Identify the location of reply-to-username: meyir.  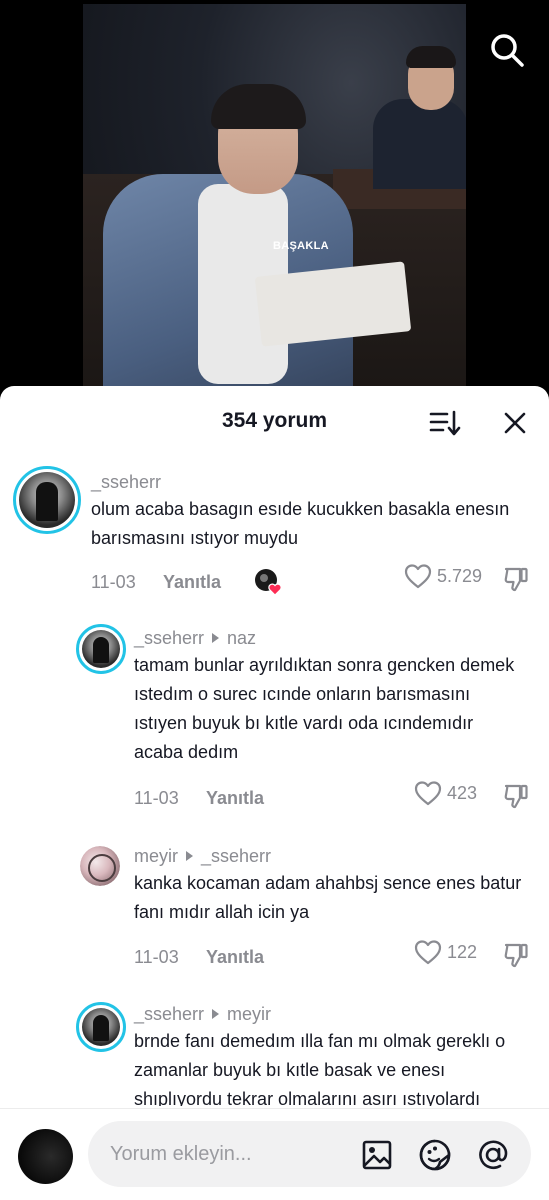
(249, 1014).